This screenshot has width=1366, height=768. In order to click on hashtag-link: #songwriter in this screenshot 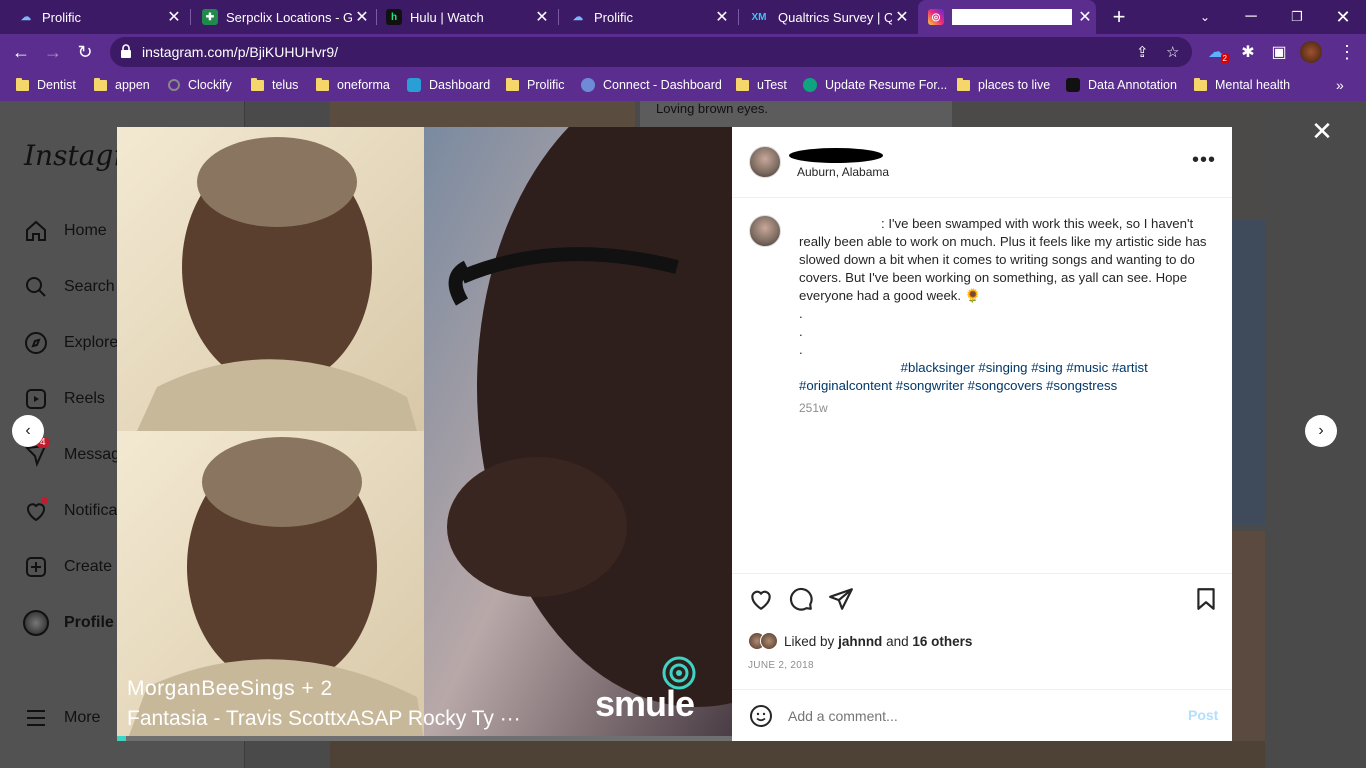, I will do `click(930, 385)`.